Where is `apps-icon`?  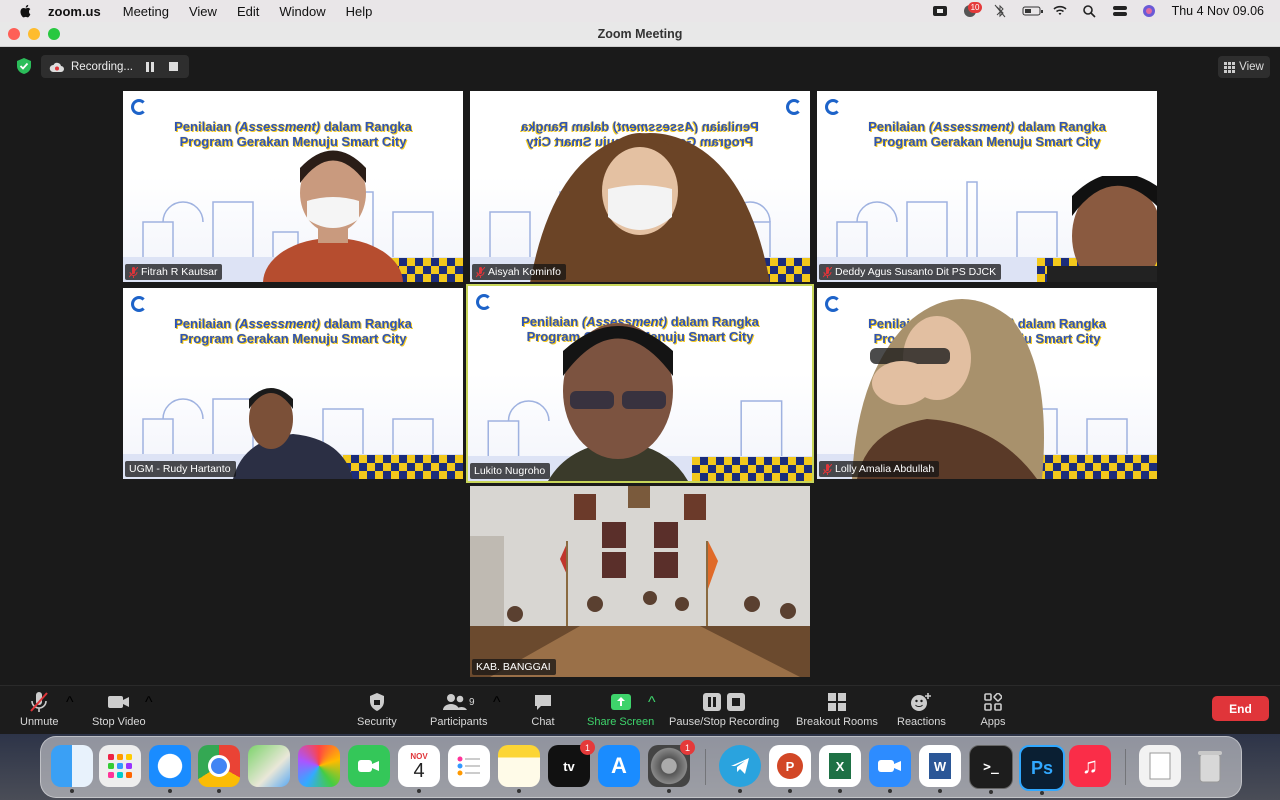
apps-icon is located at coordinates (993, 702).